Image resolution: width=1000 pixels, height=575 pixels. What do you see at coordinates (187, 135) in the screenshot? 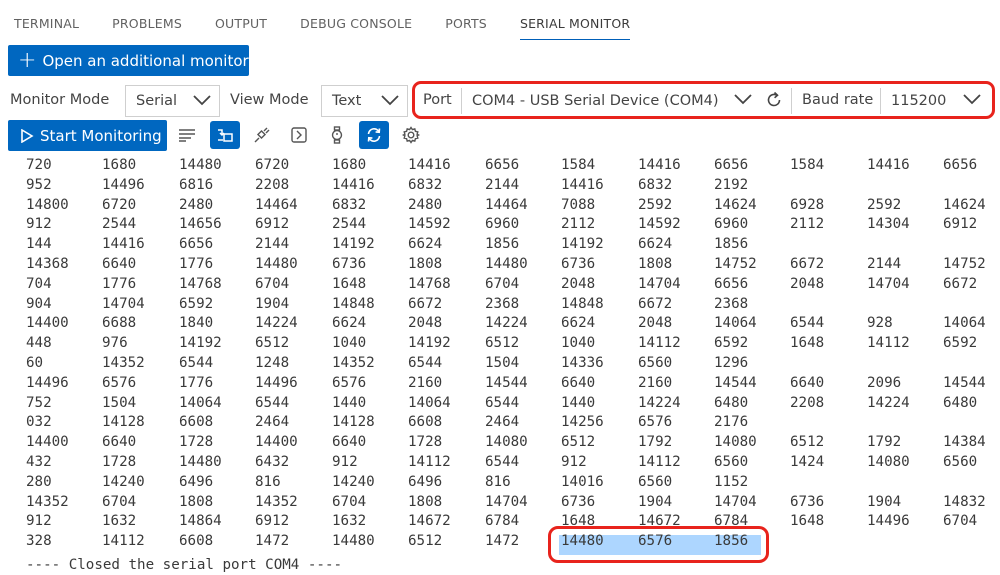
I see `list-icon` at bounding box center [187, 135].